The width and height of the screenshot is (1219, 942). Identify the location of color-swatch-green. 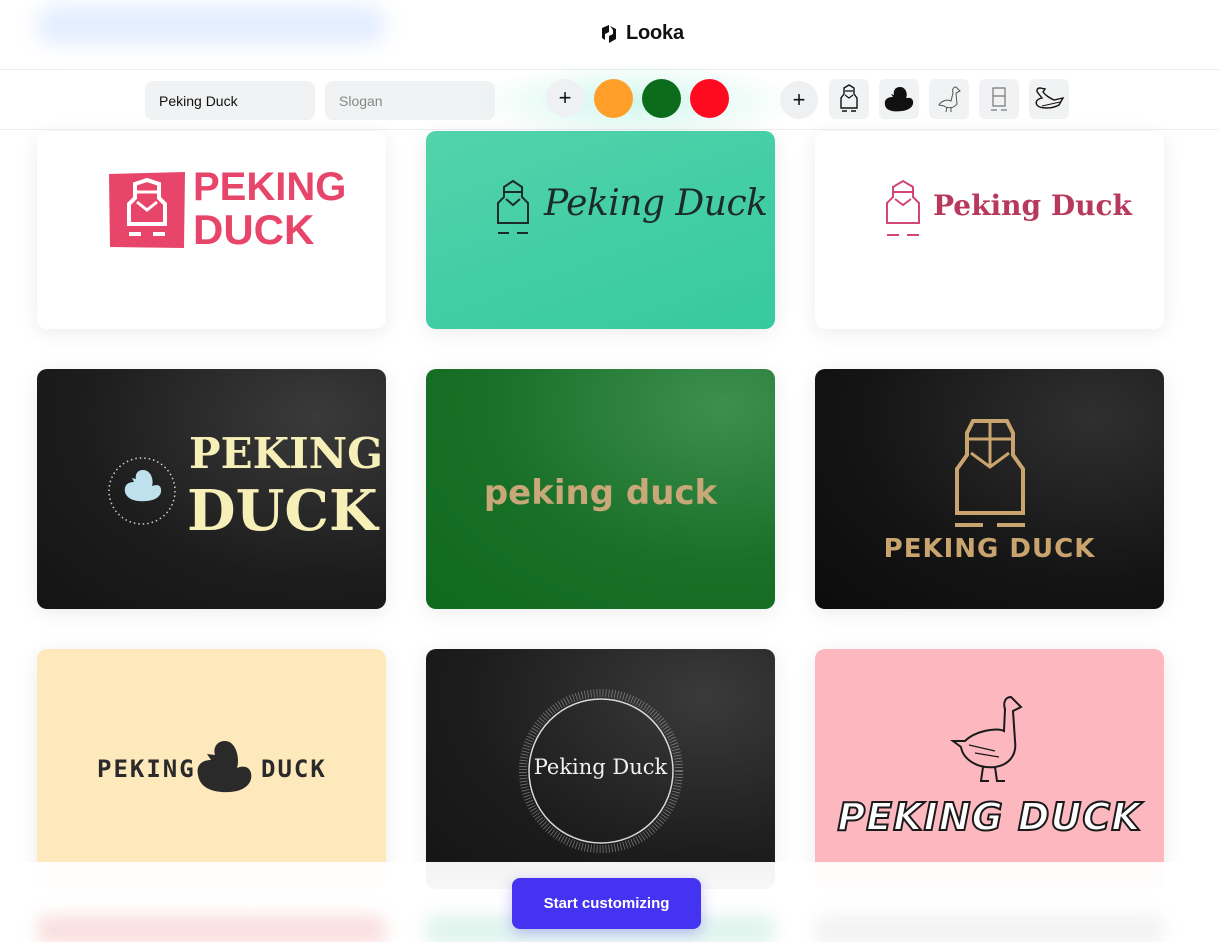
(661, 98).